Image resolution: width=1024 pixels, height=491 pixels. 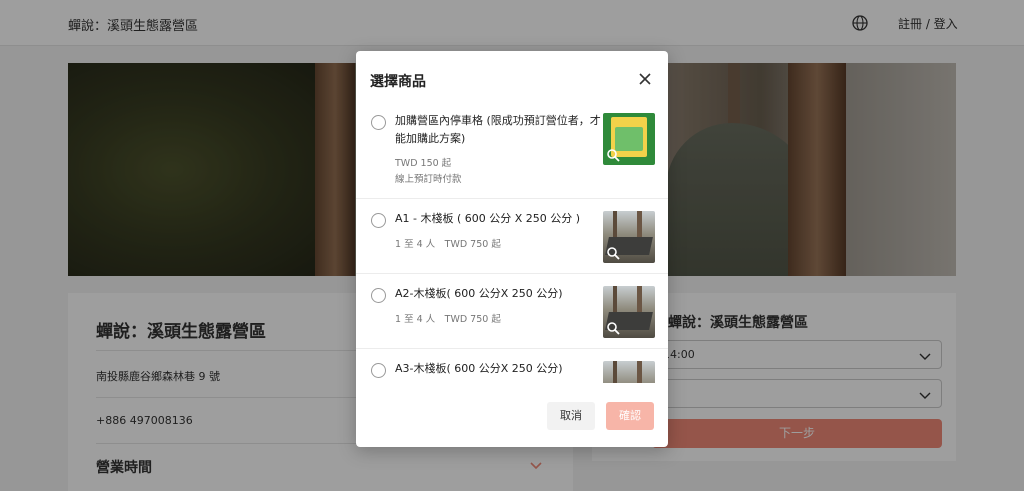 What do you see at coordinates (398, 82) in the screenshot?
I see `modal-title: 選擇商品` at bounding box center [398, 82].